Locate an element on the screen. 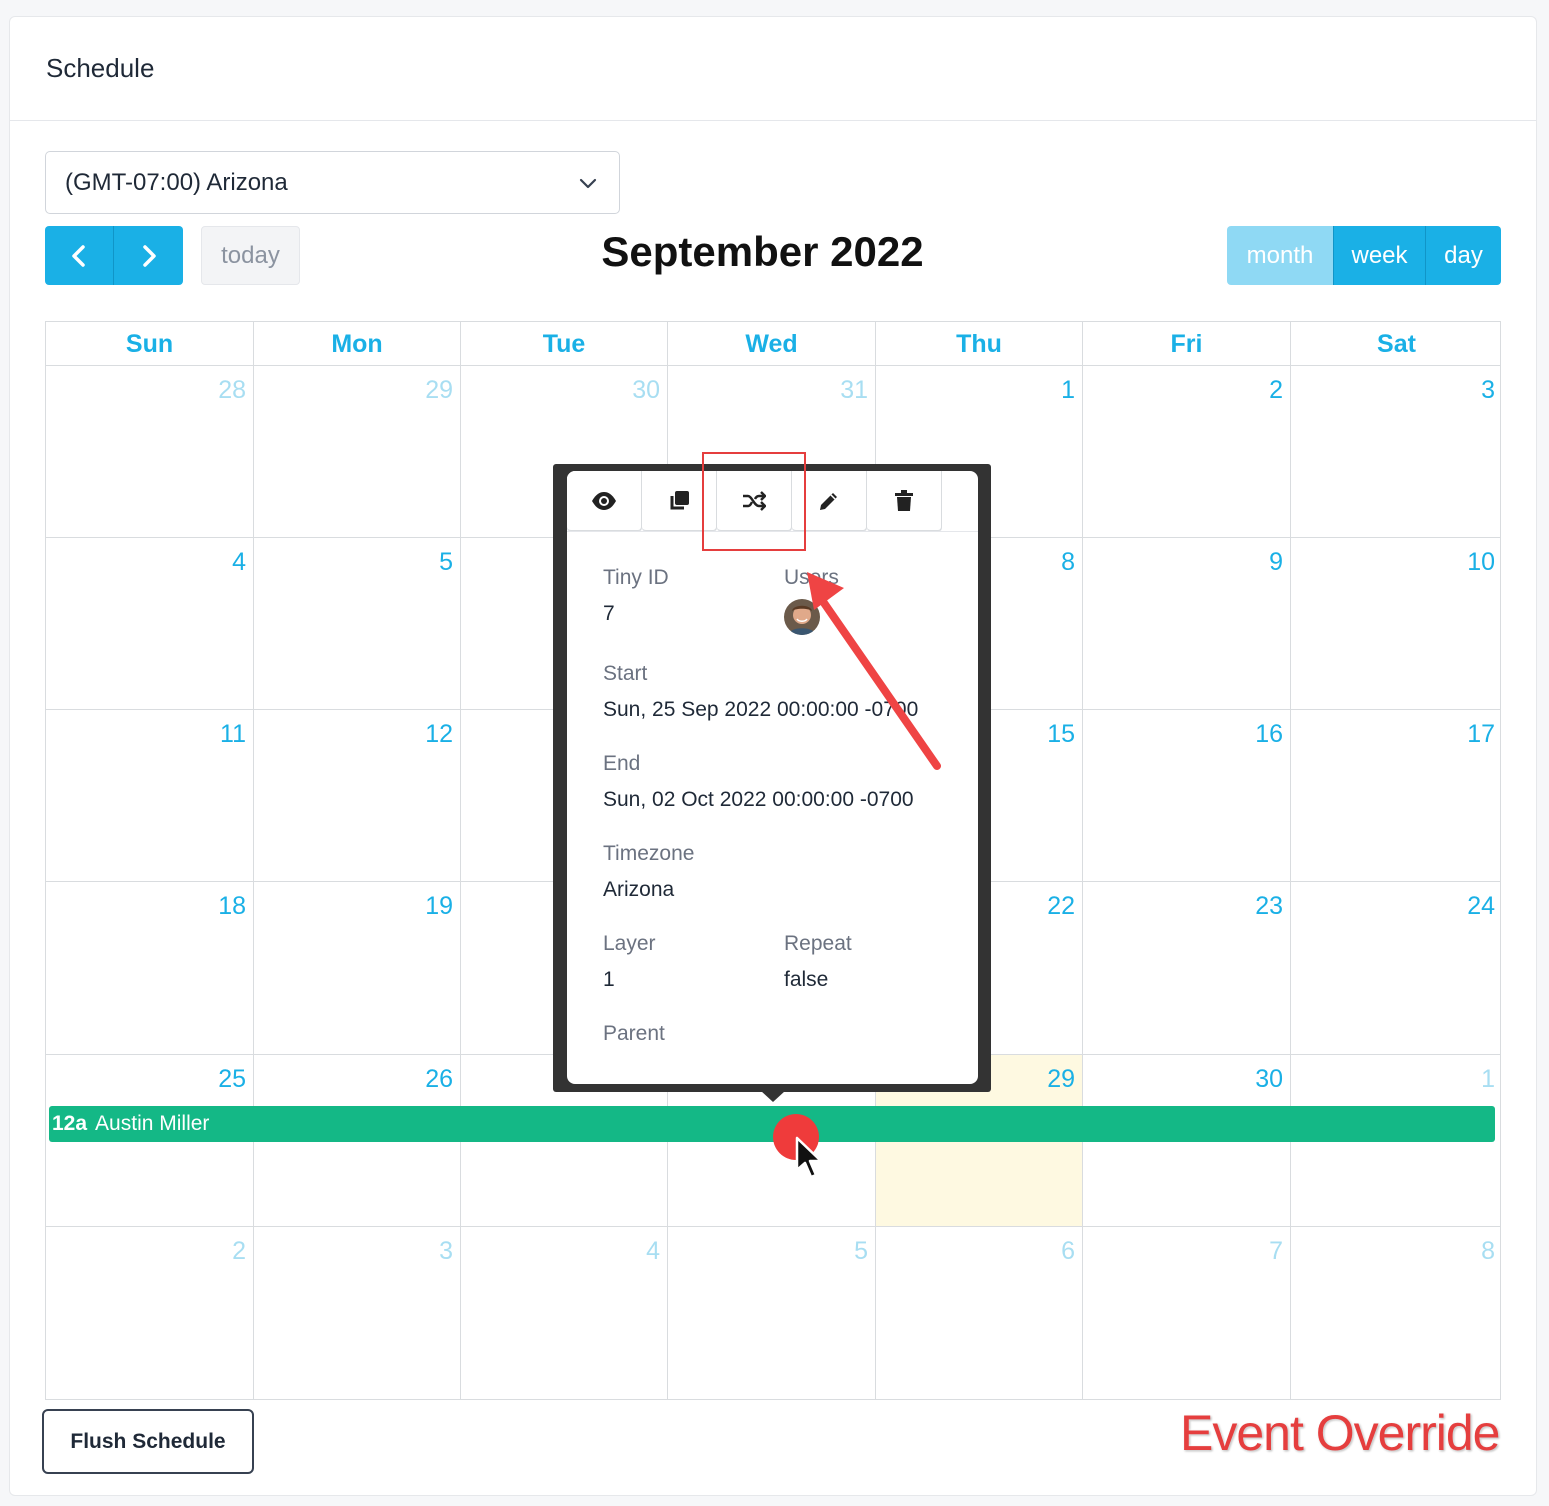 The height and width of the screenshot is (1506, 1549). calendar-title: September 2022 is located at coordinates (762, 251).